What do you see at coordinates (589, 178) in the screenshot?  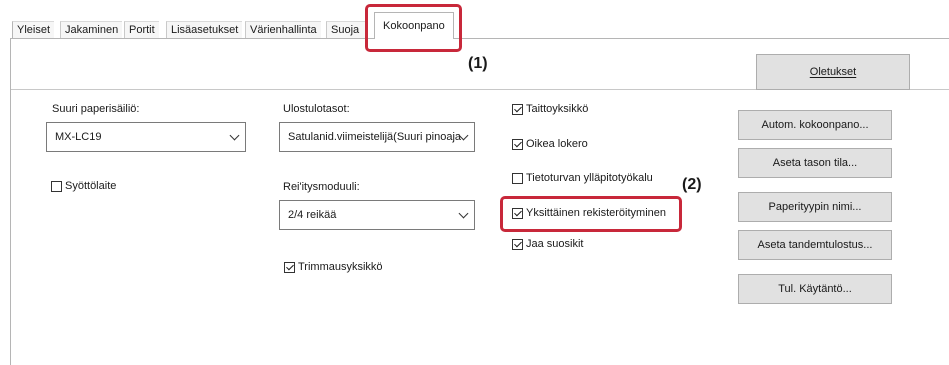 I see `option-label: Tietoturvan ylläpitotyökalu` at bounding box center [589, 178].